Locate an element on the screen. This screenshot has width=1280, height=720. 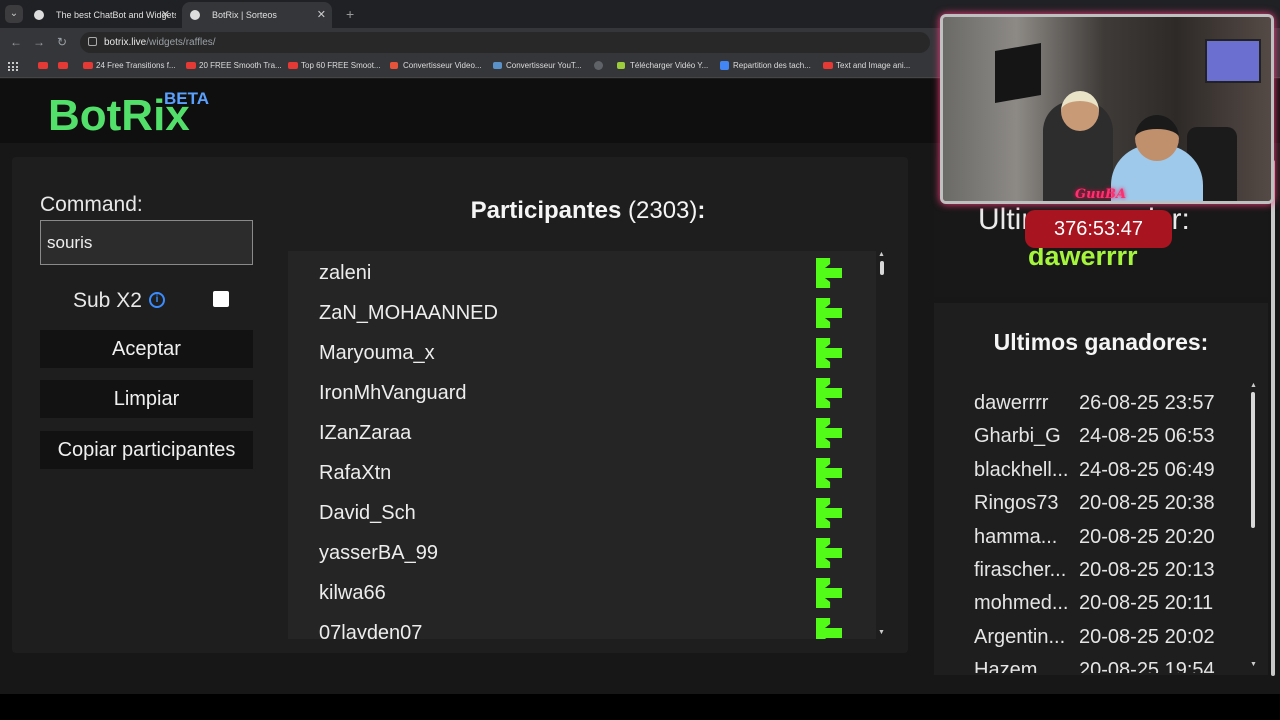
participants-count: (2303) is located at coordinates (663, 210).